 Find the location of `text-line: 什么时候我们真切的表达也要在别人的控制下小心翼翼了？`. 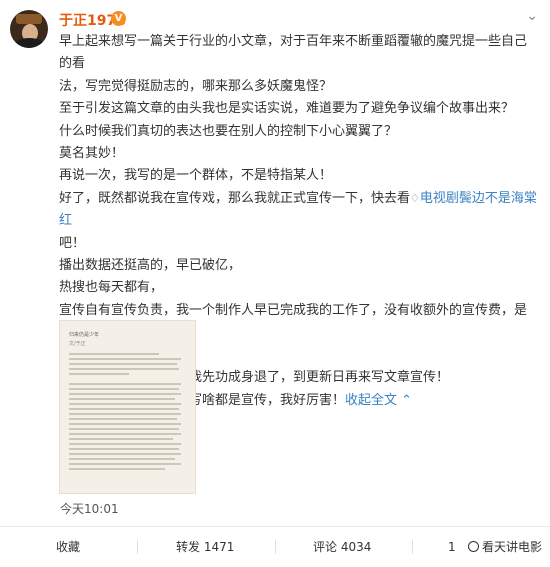

text-line: 什么时候我们真切的表达也要在别人的控制下小心翼翼了？ is located at coordinates (228, 131).